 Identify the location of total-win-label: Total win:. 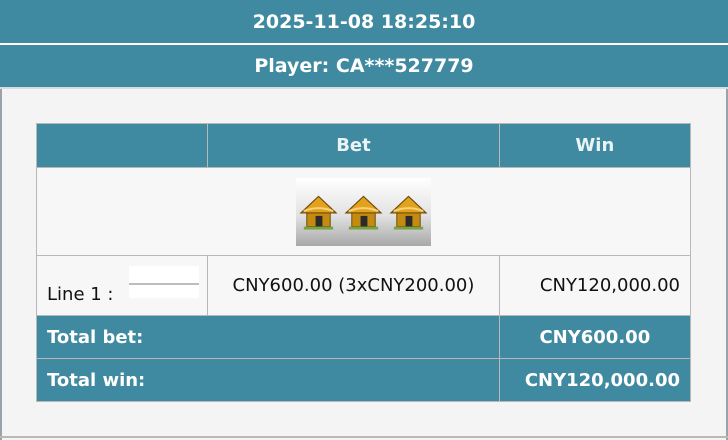
(268, 380).